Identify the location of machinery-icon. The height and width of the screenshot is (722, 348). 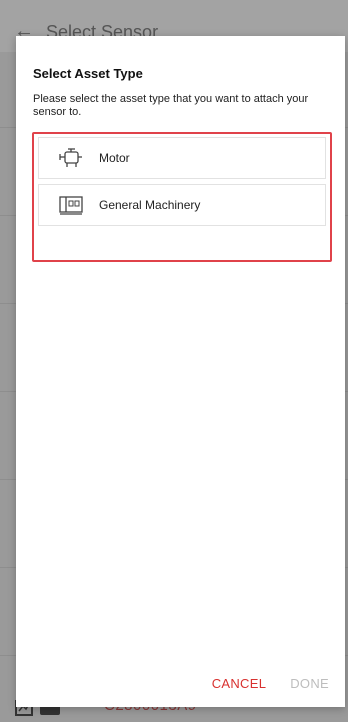
(71, 205).